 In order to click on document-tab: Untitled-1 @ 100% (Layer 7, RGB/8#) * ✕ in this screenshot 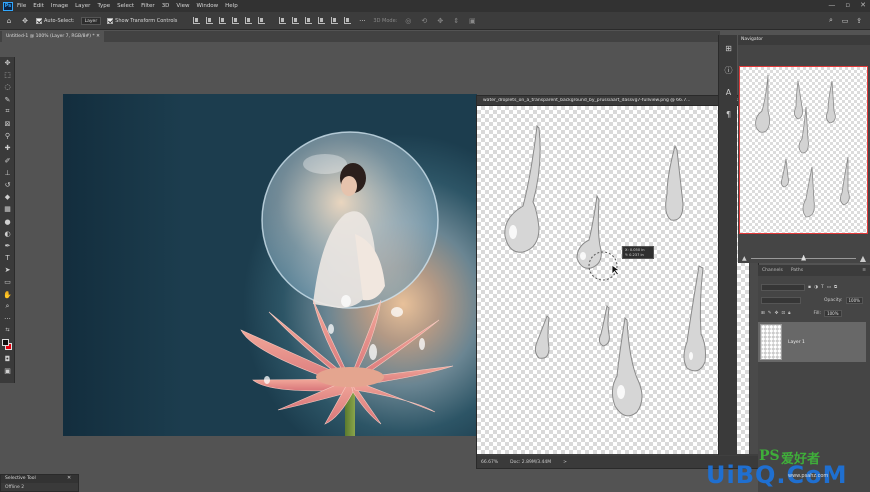, I will do `click(53, 36)`.